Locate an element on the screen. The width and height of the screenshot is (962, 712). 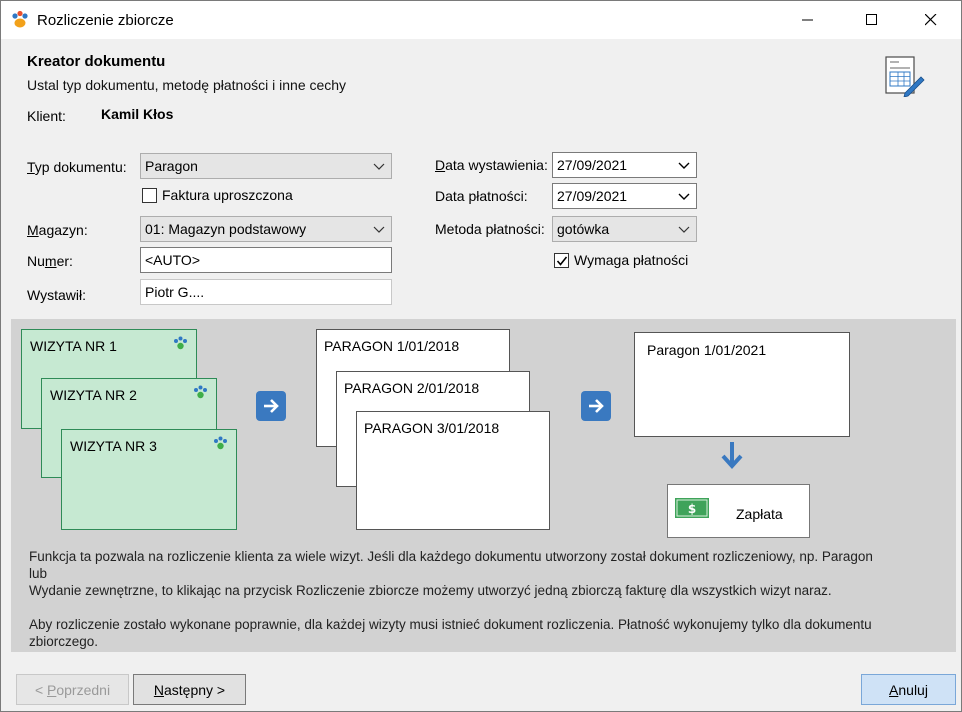
cancel-button-mnemonic: A is located at coordinates (894, 689).